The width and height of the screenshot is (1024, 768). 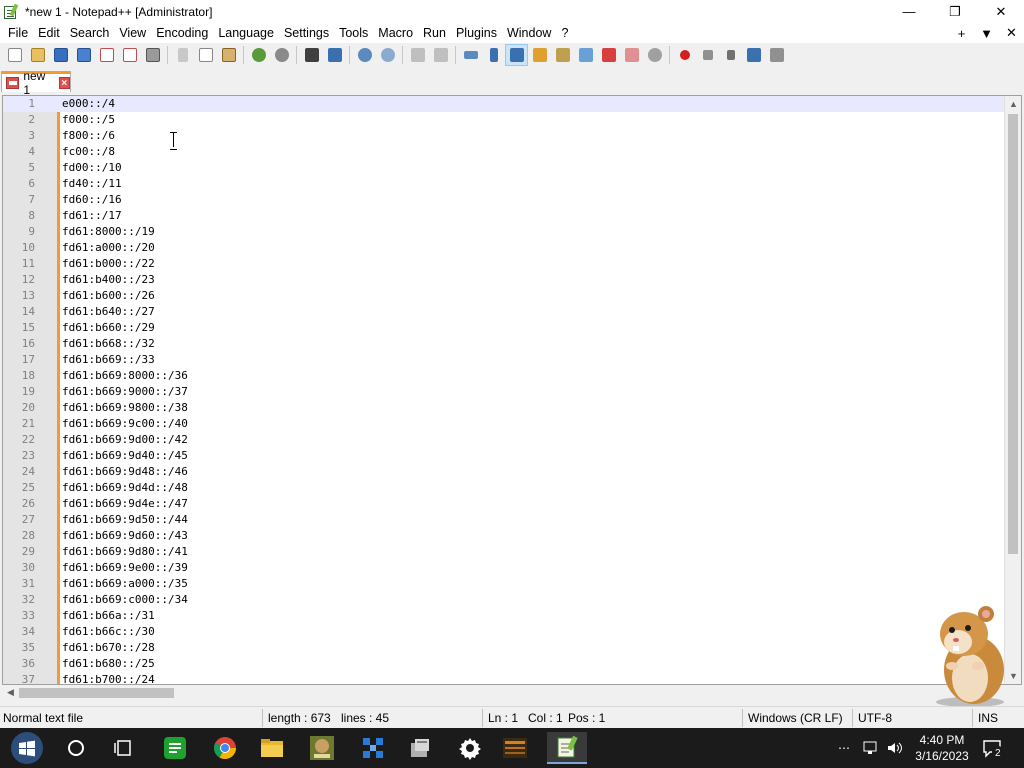 What do you see at coordinates (608, 55) in the screenshot?
I see `folder-workspace-button` at bounding box center [608, 55].